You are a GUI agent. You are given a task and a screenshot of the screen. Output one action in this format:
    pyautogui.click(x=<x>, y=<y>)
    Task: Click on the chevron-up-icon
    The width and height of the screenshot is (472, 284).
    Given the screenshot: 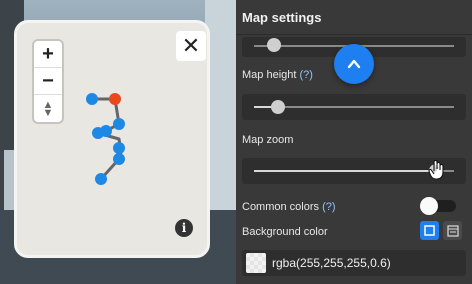 What is the action you would take?
    pyautogui.click(x=354, y=64)
    